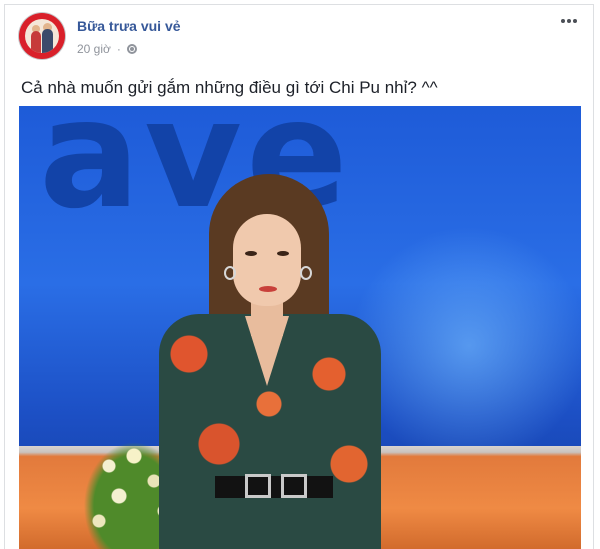 The height and width of the screenshot is (549, 600). Describe the element at coordinates (94, 49) in the screenshot. I see `post-timestamp: 20 giờ` at that location.